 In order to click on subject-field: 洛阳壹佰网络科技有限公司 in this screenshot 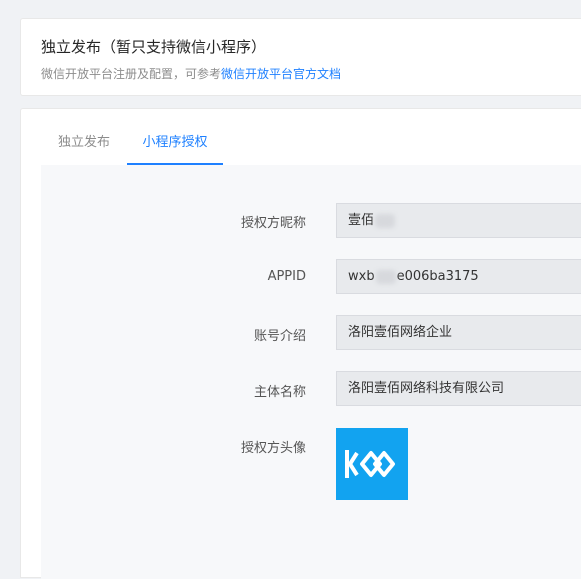, I will do `click(458, 388)`.